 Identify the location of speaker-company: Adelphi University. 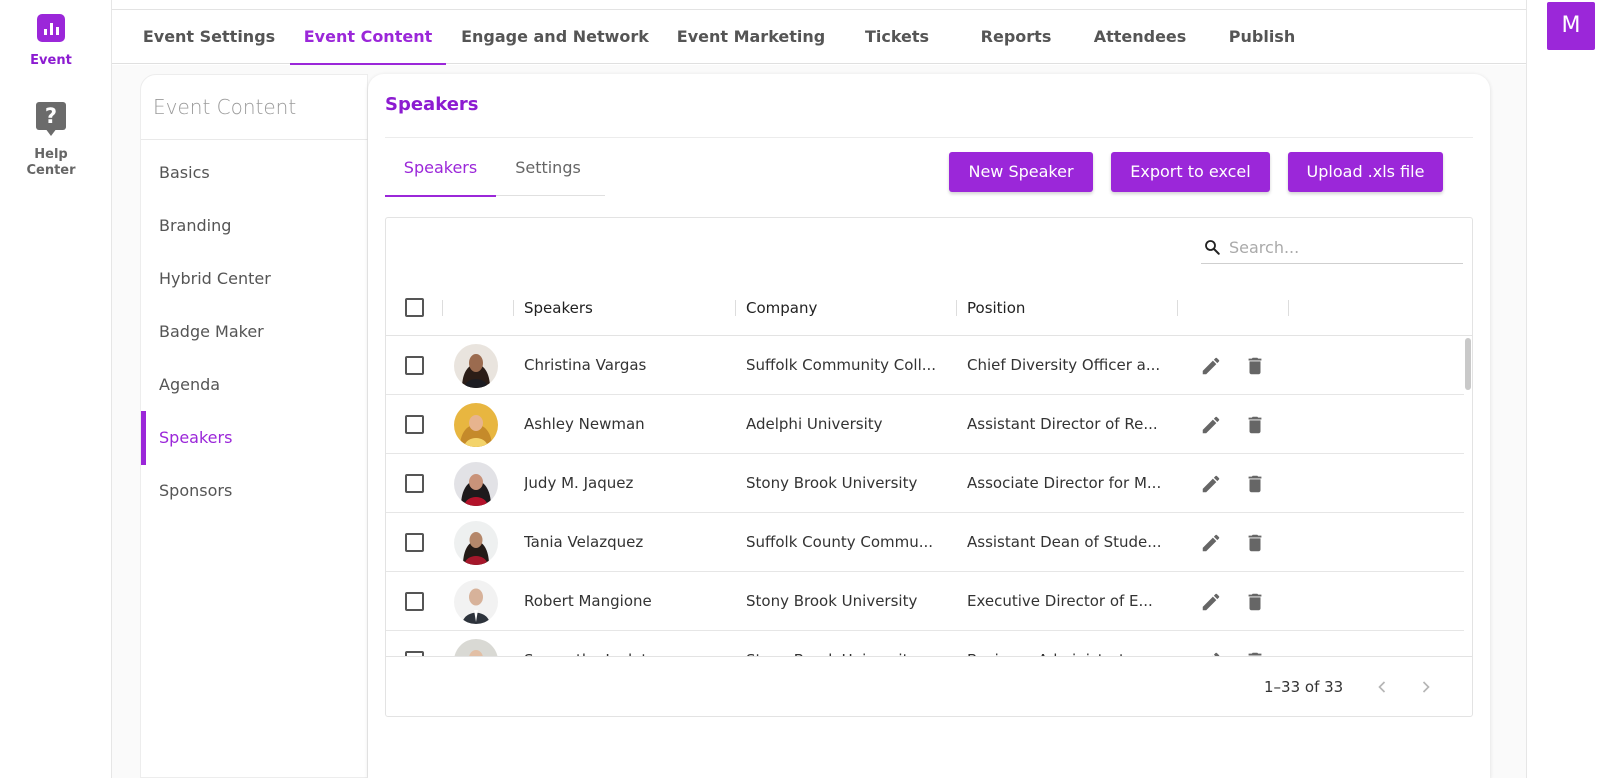
(814, 424).